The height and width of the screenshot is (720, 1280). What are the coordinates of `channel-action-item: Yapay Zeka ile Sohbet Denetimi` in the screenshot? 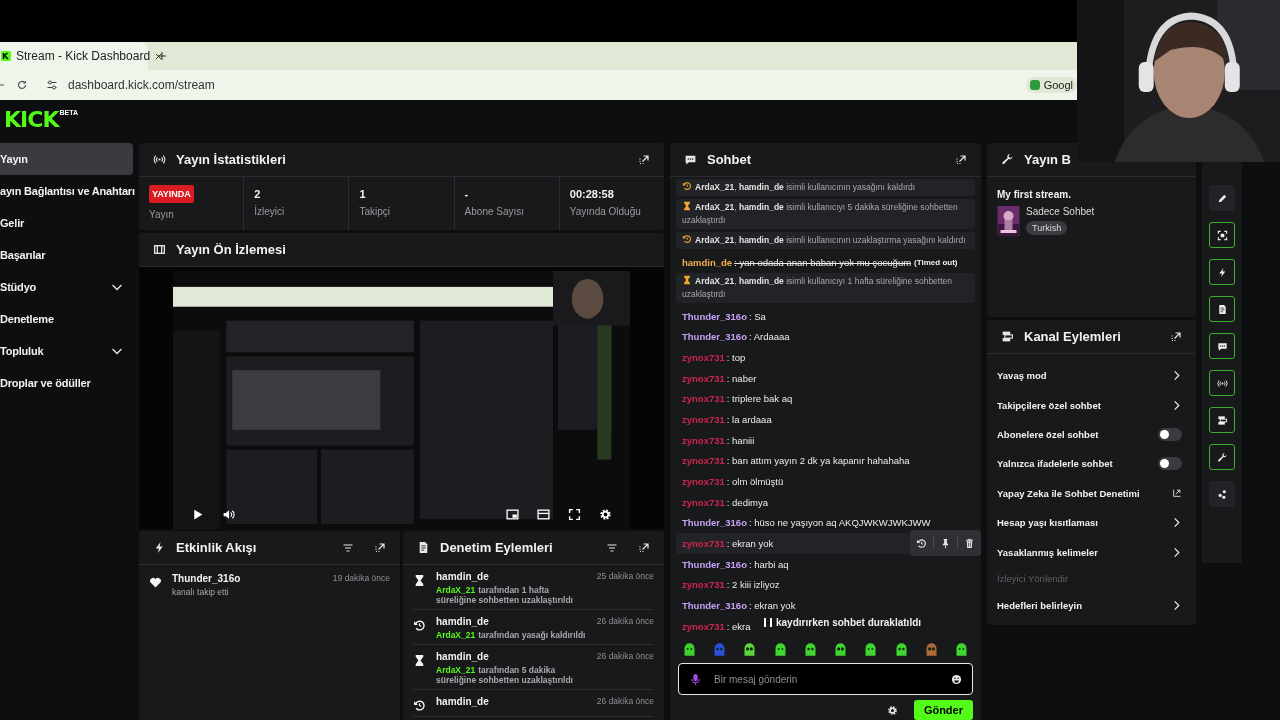 It's located at (1089, 493).